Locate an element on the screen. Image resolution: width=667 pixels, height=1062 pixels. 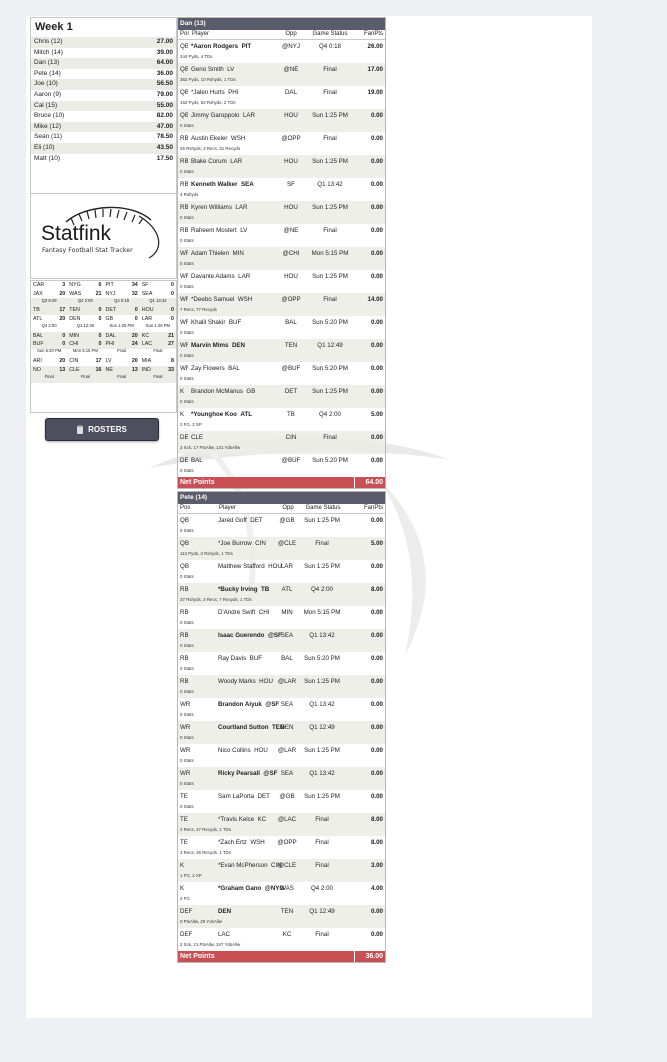
team-score: SF 0 is located at coordinates (158, 285).